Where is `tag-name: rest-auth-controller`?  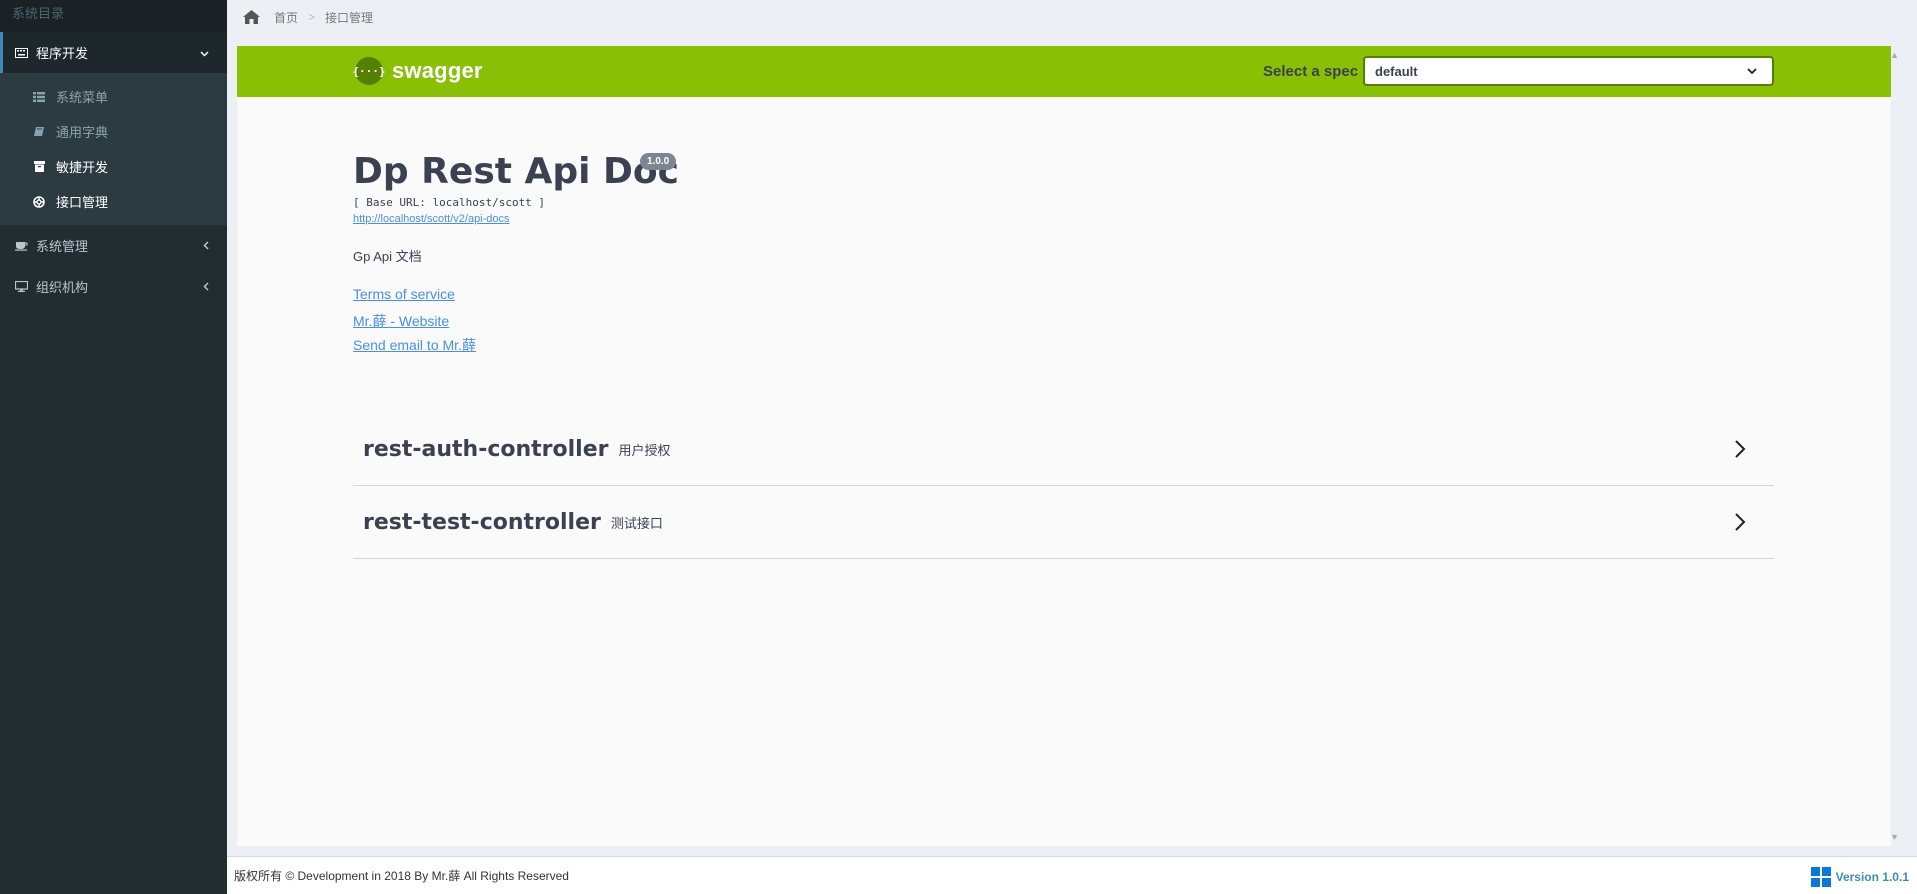 tag-name: rest-auth-controller is located at coordinates (486, 449).